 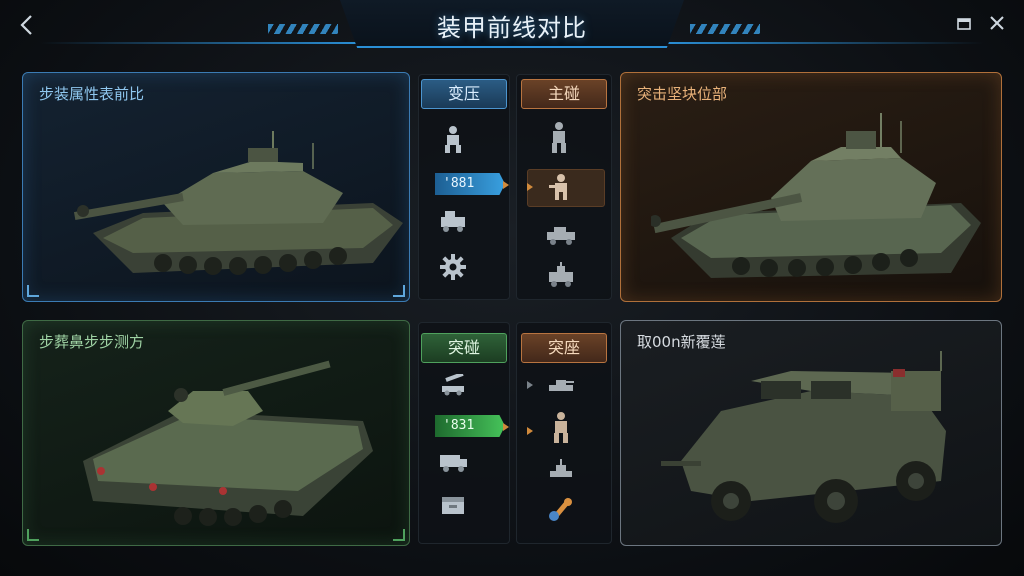 What do you see at coordinates (564, 348) in the screenshot?
I see `tab-bottom-right: 突座` at bounding box center [564, 348].